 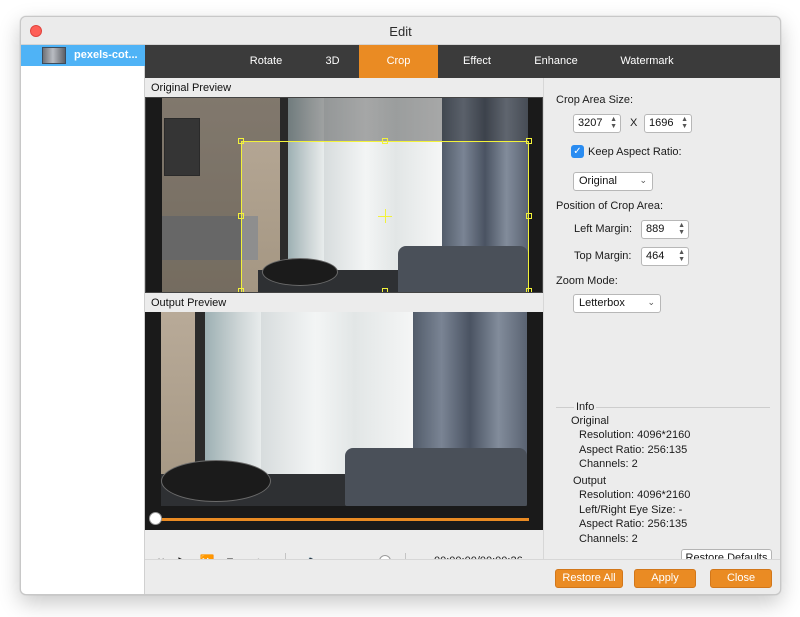 What do you see at coordinates (589, 578) in the screenshot?
I see `restore-all-button: Restore All` at bounding box center [589, 578].